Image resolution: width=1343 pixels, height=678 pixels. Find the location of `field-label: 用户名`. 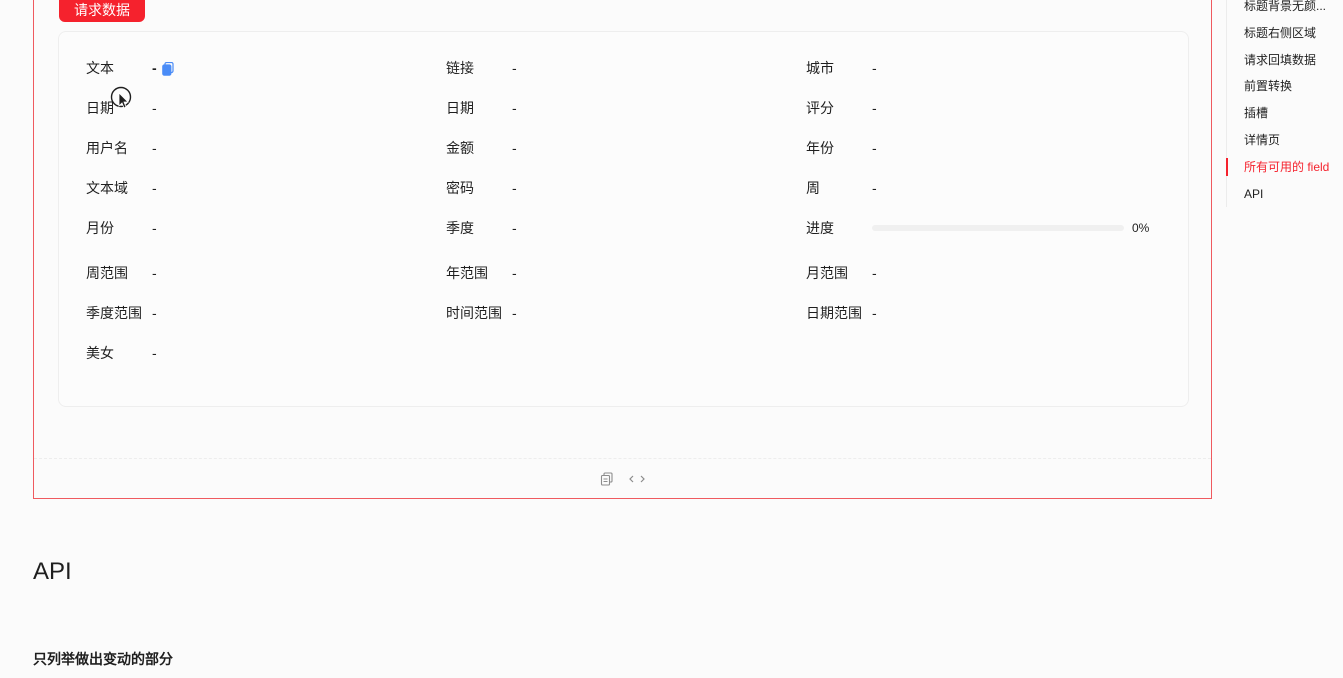

field-label: 用户名 is located at coordinates (107, 148).